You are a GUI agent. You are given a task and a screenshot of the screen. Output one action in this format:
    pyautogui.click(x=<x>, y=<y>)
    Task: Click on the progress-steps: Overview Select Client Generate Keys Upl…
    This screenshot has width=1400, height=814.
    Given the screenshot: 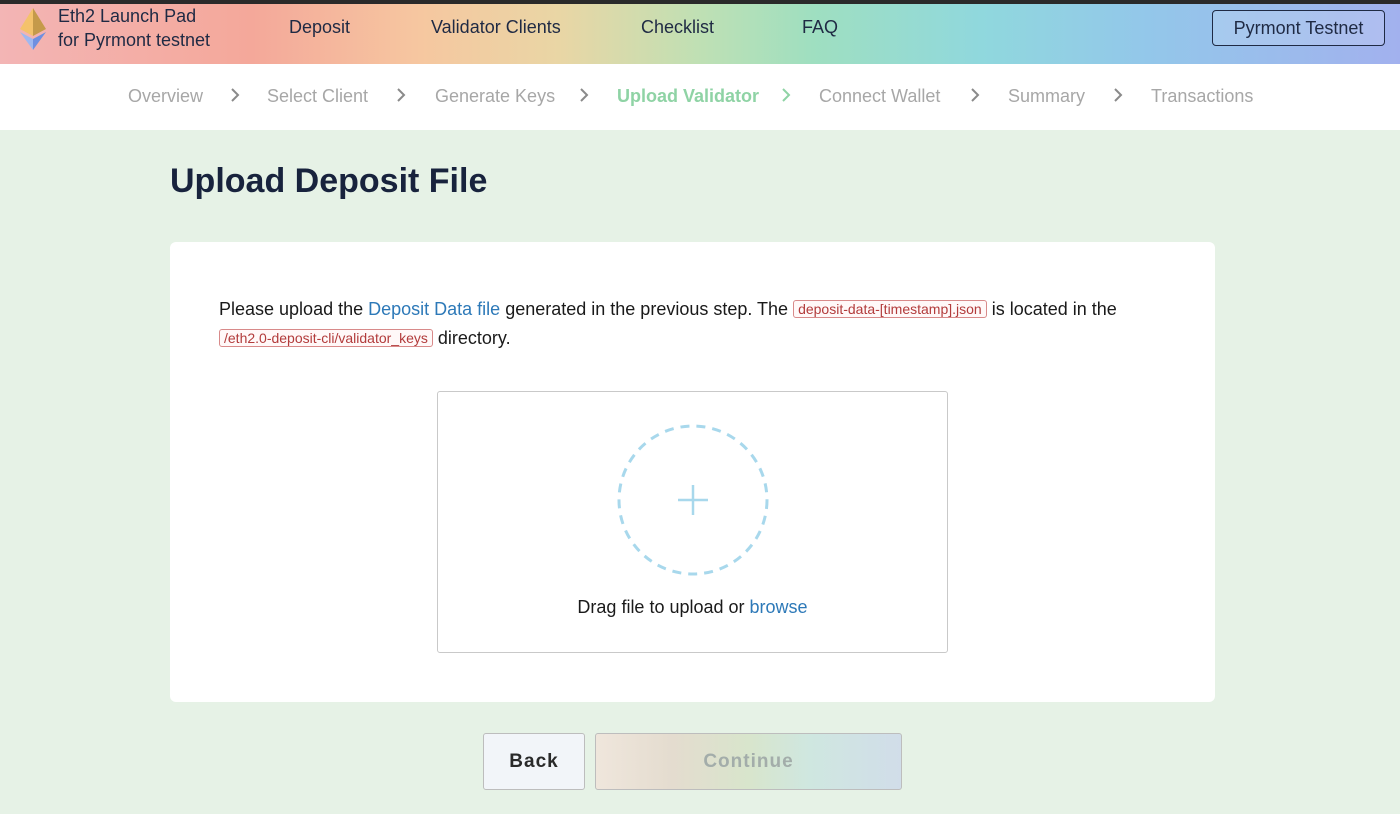 What is the action you would take?
    pyautogui.click(x=700, y=97)
    